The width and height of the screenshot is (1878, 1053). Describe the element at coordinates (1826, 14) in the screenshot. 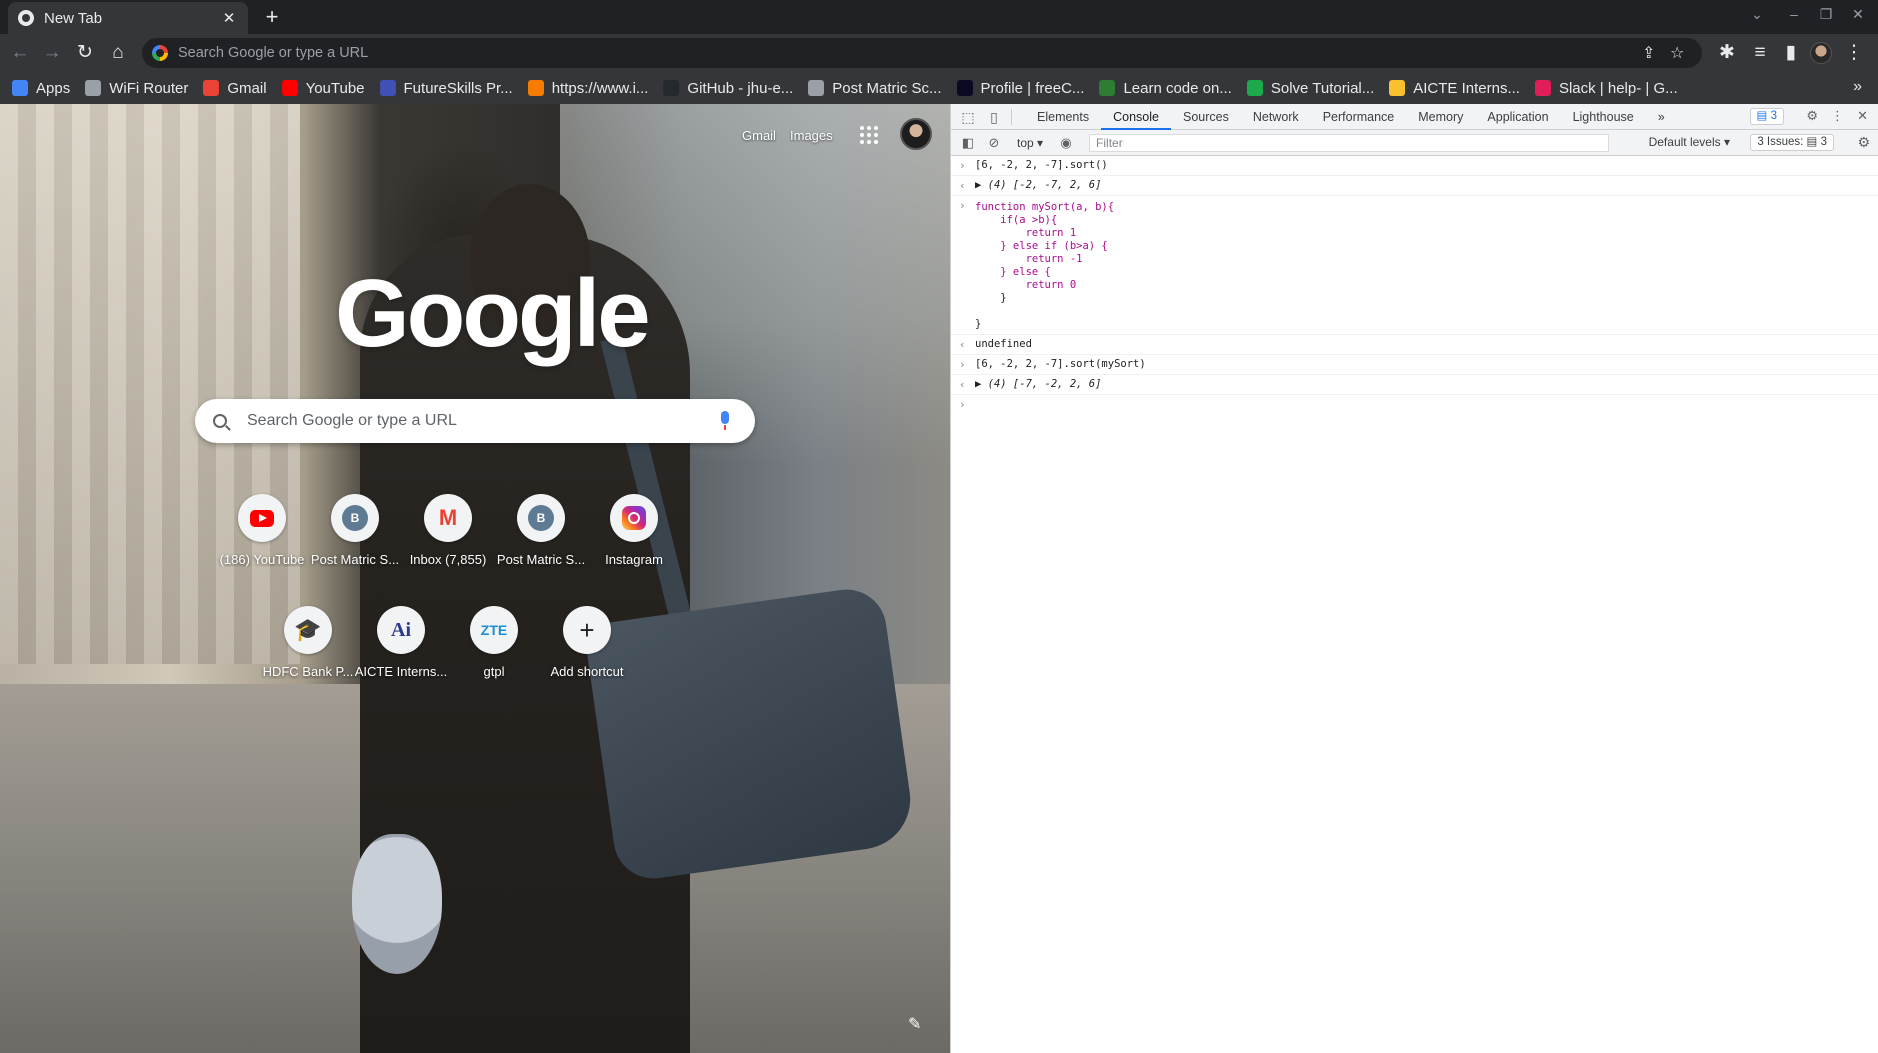

I see `restore-button: ❐` at that location.